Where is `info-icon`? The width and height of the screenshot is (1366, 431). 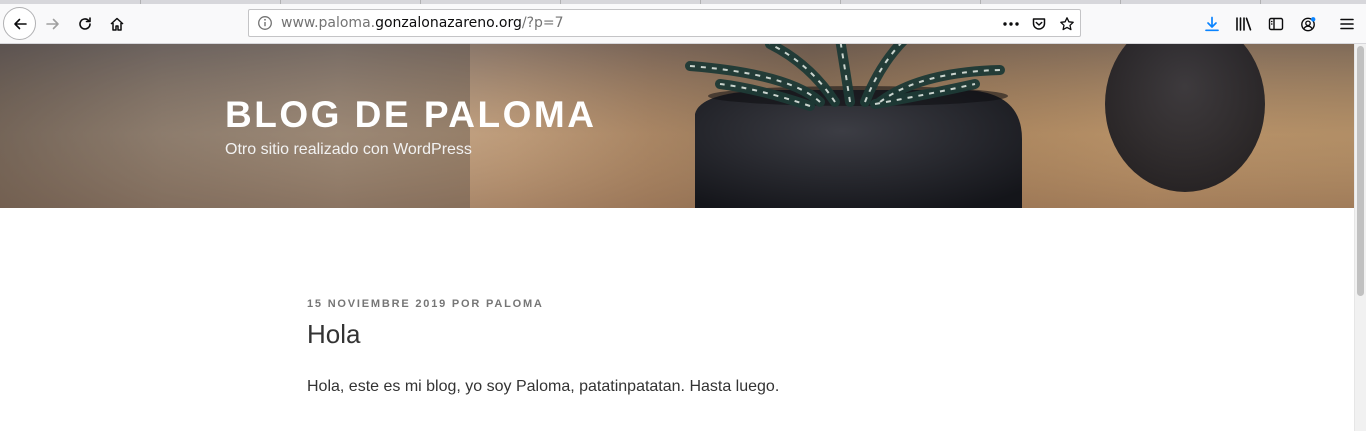
info-icon is located at coordinates (265, 25).